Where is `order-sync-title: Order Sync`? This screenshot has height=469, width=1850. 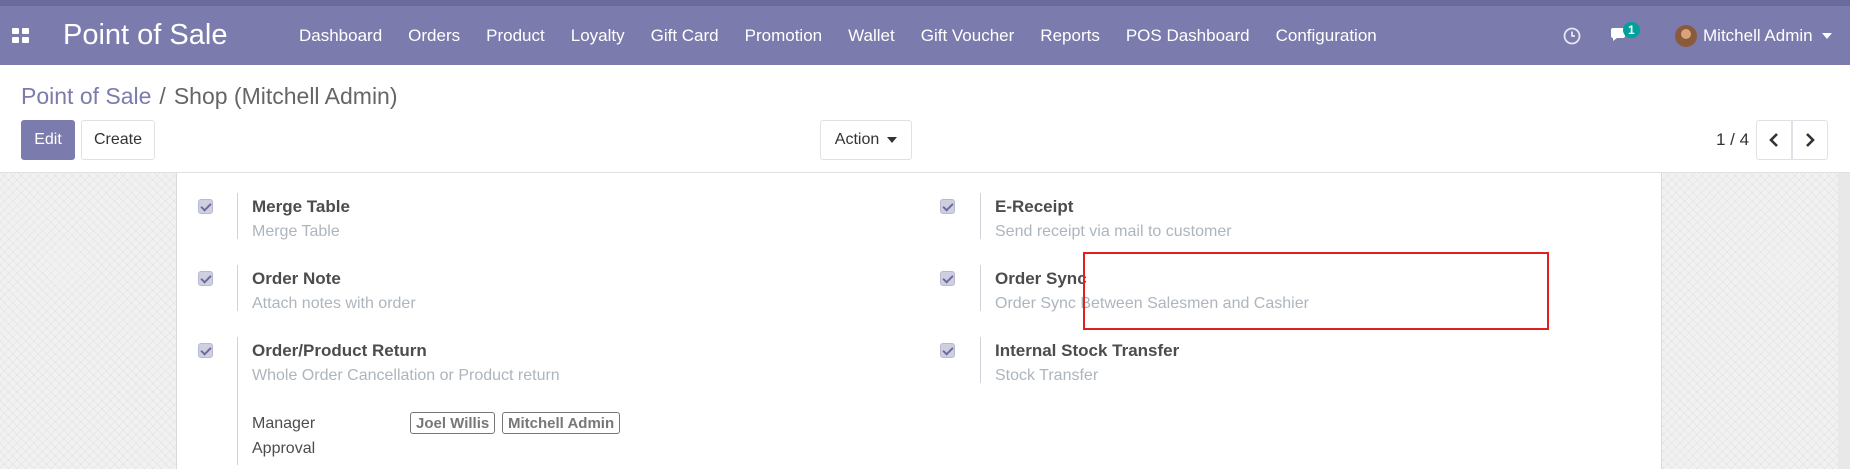
order-sync-title: Order Sync is located at coordinates (1041, 278).